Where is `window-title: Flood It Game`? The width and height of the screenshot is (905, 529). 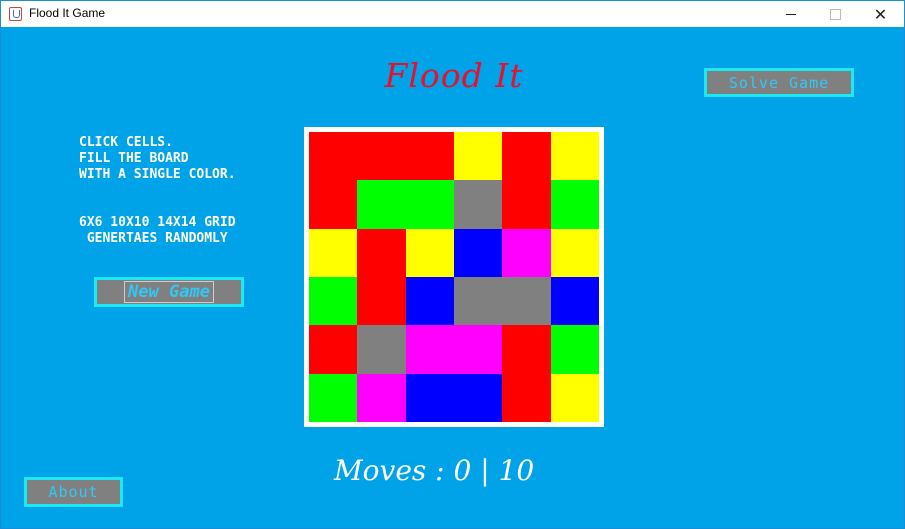 window-title: Flood It Game is located at coordinates (67, 13).